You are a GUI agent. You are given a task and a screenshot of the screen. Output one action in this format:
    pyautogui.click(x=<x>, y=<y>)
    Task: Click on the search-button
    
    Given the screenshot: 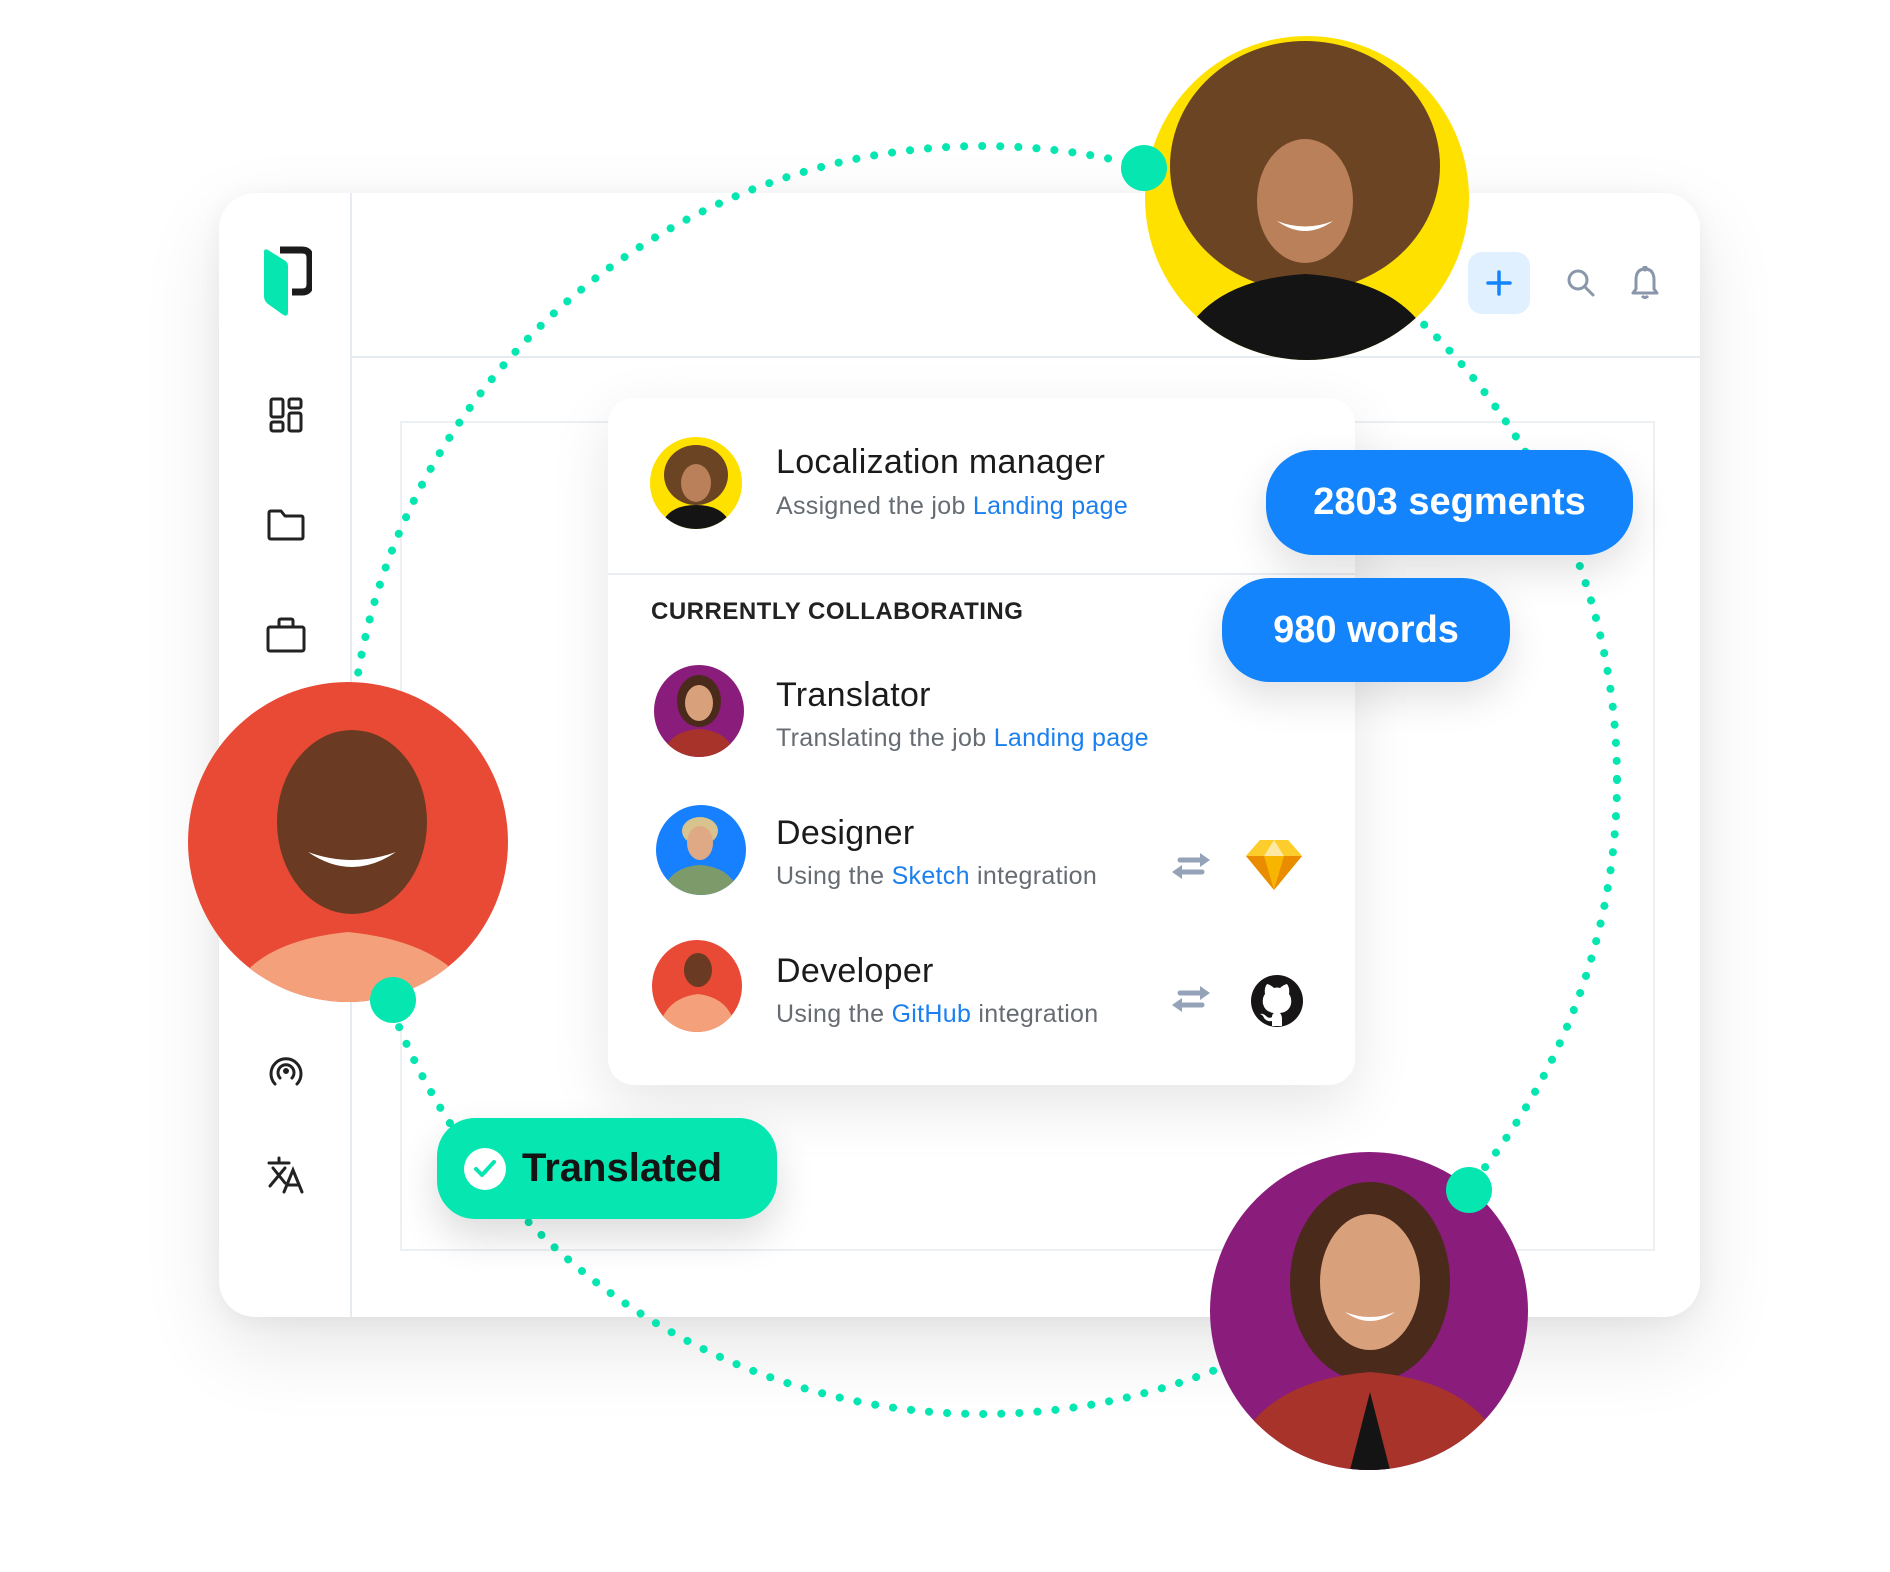 What is the action you would take?
    pyautogui.click(x=1581, y=283)
    